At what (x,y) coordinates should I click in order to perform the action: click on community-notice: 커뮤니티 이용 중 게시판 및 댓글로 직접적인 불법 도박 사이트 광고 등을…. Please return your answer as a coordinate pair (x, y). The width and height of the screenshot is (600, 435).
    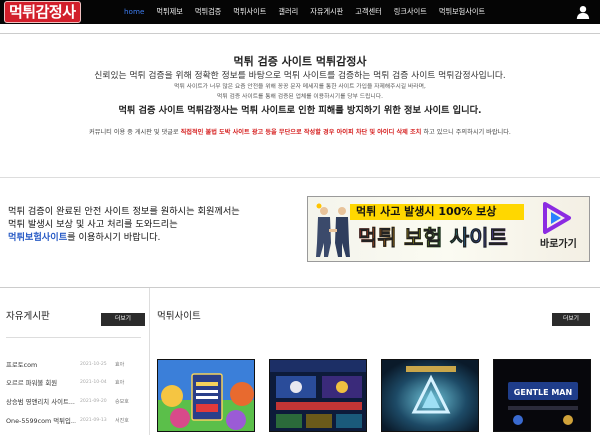
    Looking at the image, I should click on (300, 133).